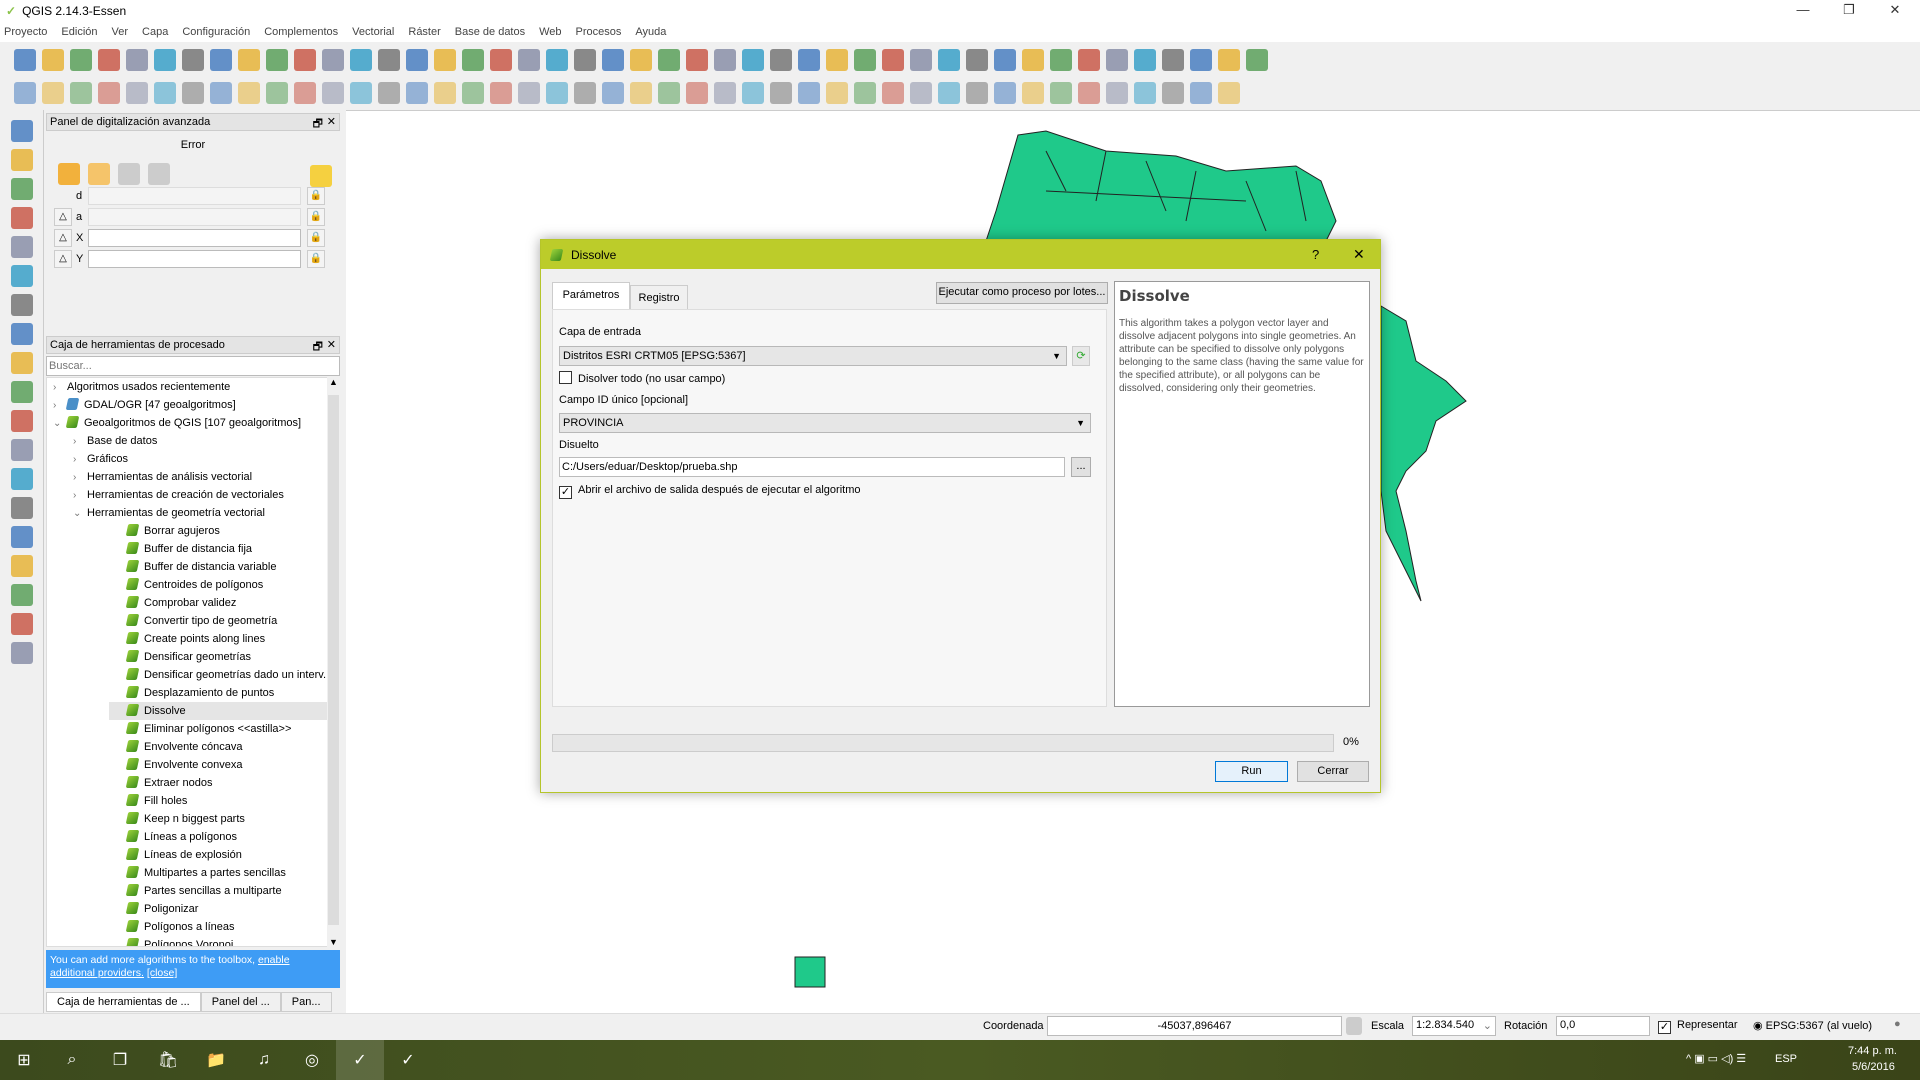 This screenshot has width=1920, height=1080. I want to click on new-spatialite-icon, so click(21, 508).